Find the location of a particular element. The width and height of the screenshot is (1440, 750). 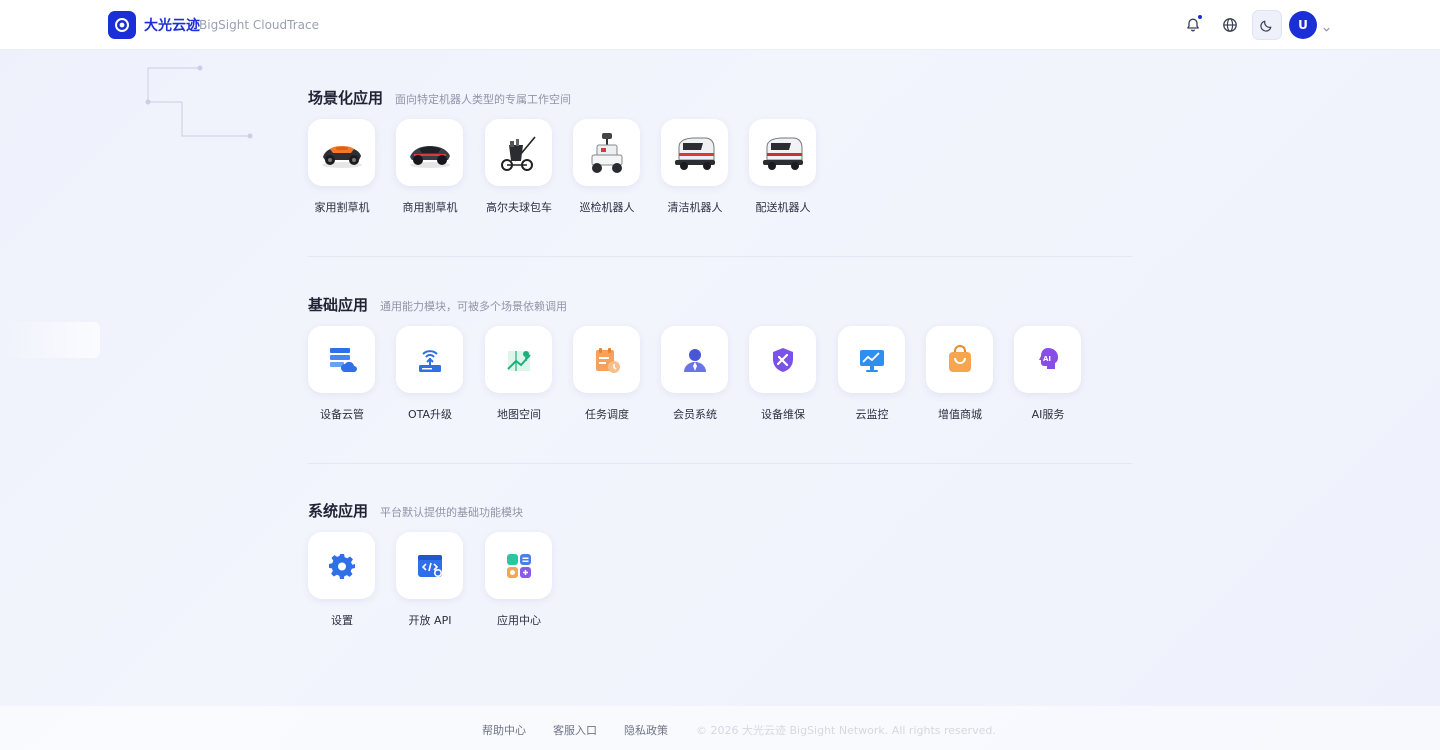

logo-icon is located at coordinates (122, 25).